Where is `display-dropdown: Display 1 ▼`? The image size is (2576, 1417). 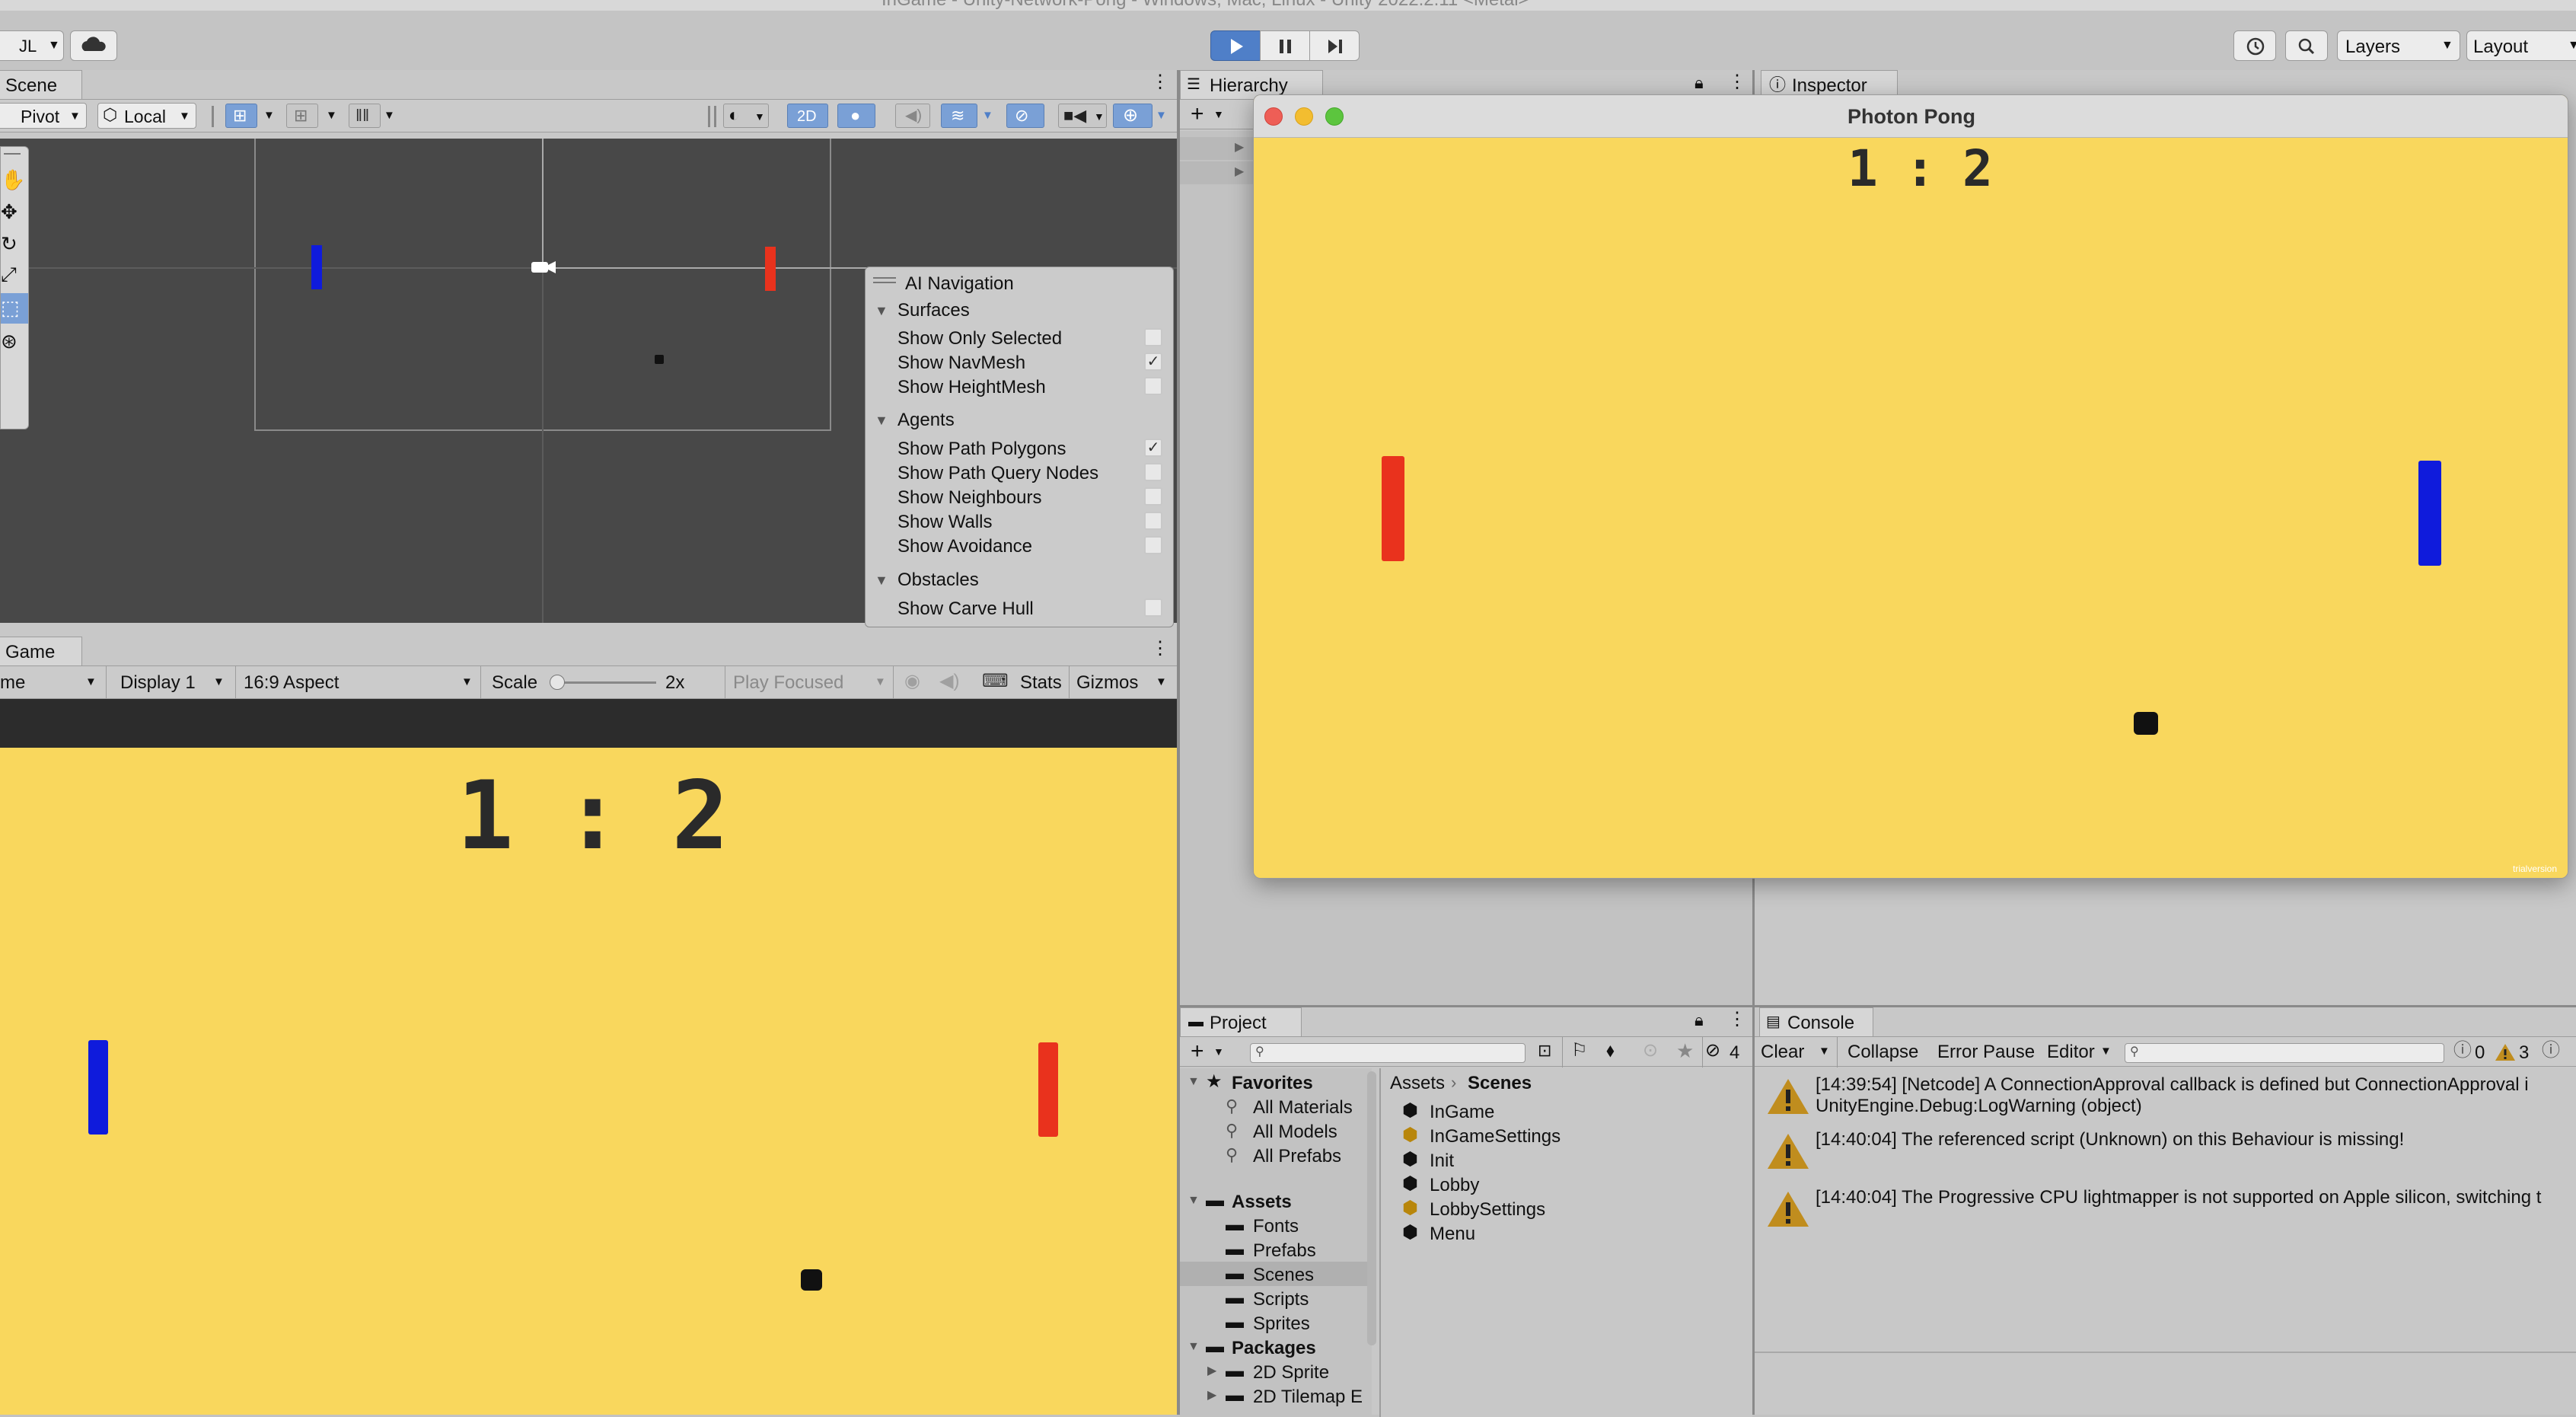 display-dropdown: Display 1 ▼ is located at coordinates (174, 682).